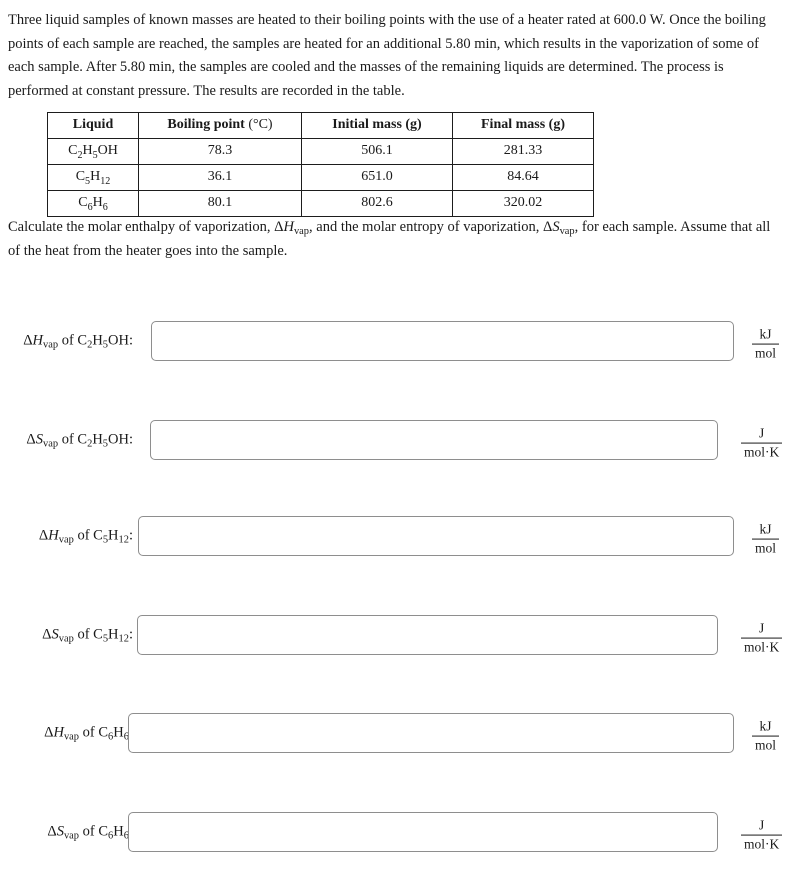 The height and width of the screenshot is (885, 792). Describe the element at coordinates (434, 440) in the screenshot. I see `answer-input-ds-c2h5oh` at that location.